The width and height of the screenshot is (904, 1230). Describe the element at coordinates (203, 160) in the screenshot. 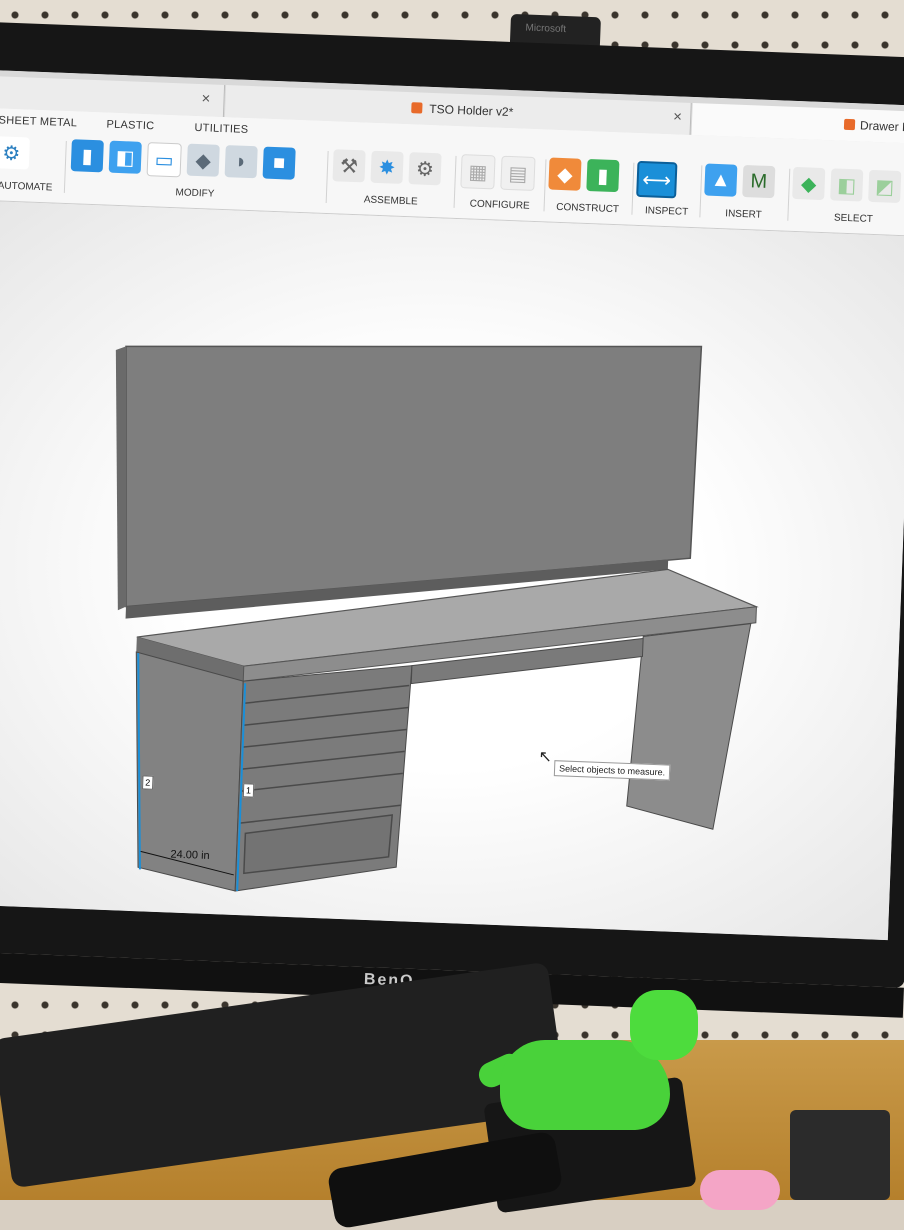

I see `shell-icon: ◆` at that location.